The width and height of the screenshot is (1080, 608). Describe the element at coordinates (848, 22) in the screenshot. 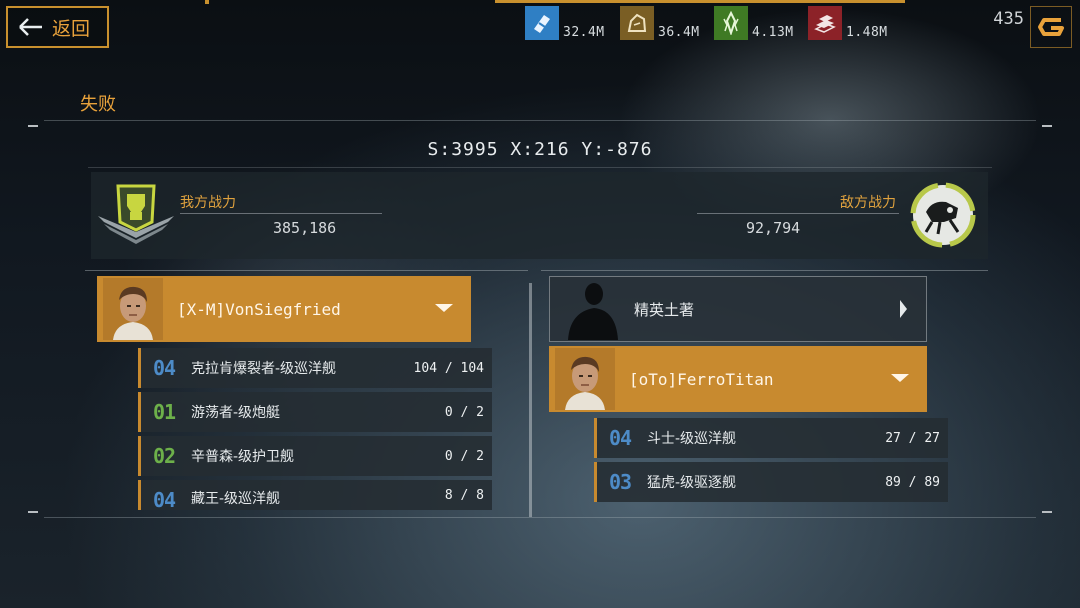

I see `resource-alloy: 1.48M` at that location.